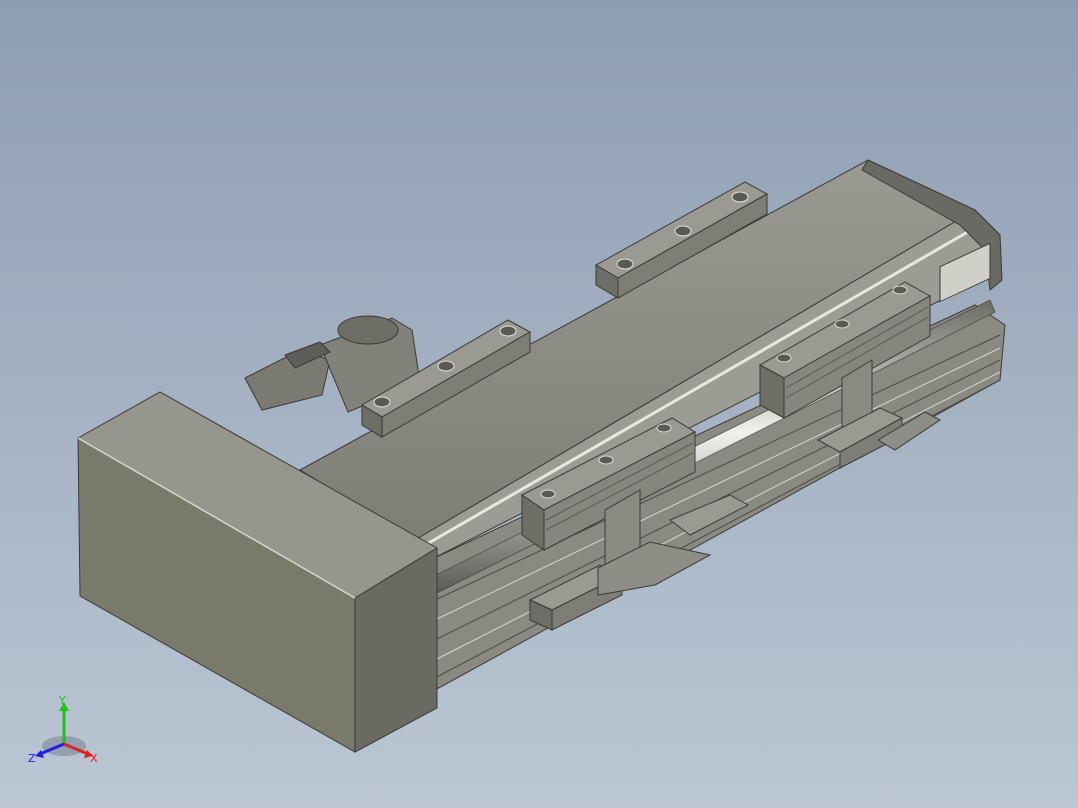  Describe the element at coordinates (94, 758) in the screenshot. I see `x-axis-label: X` at that location.